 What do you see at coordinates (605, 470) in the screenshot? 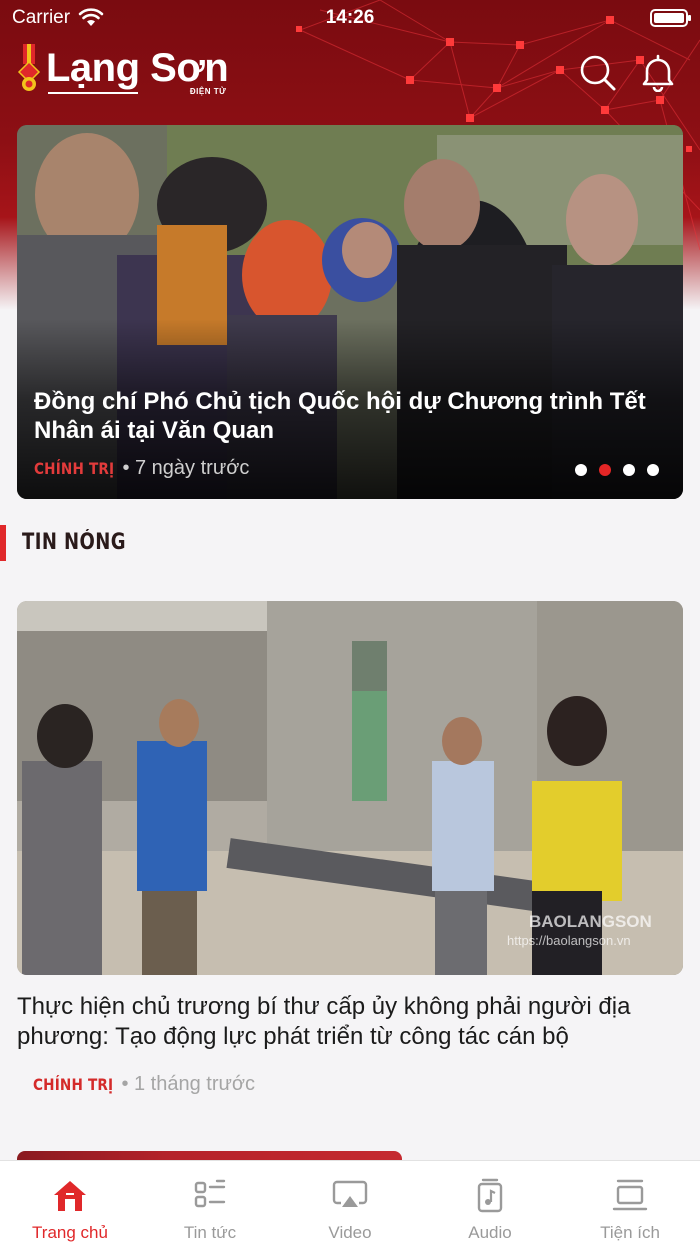
I see `pager-dot-active` at bounding box center [605, 470].